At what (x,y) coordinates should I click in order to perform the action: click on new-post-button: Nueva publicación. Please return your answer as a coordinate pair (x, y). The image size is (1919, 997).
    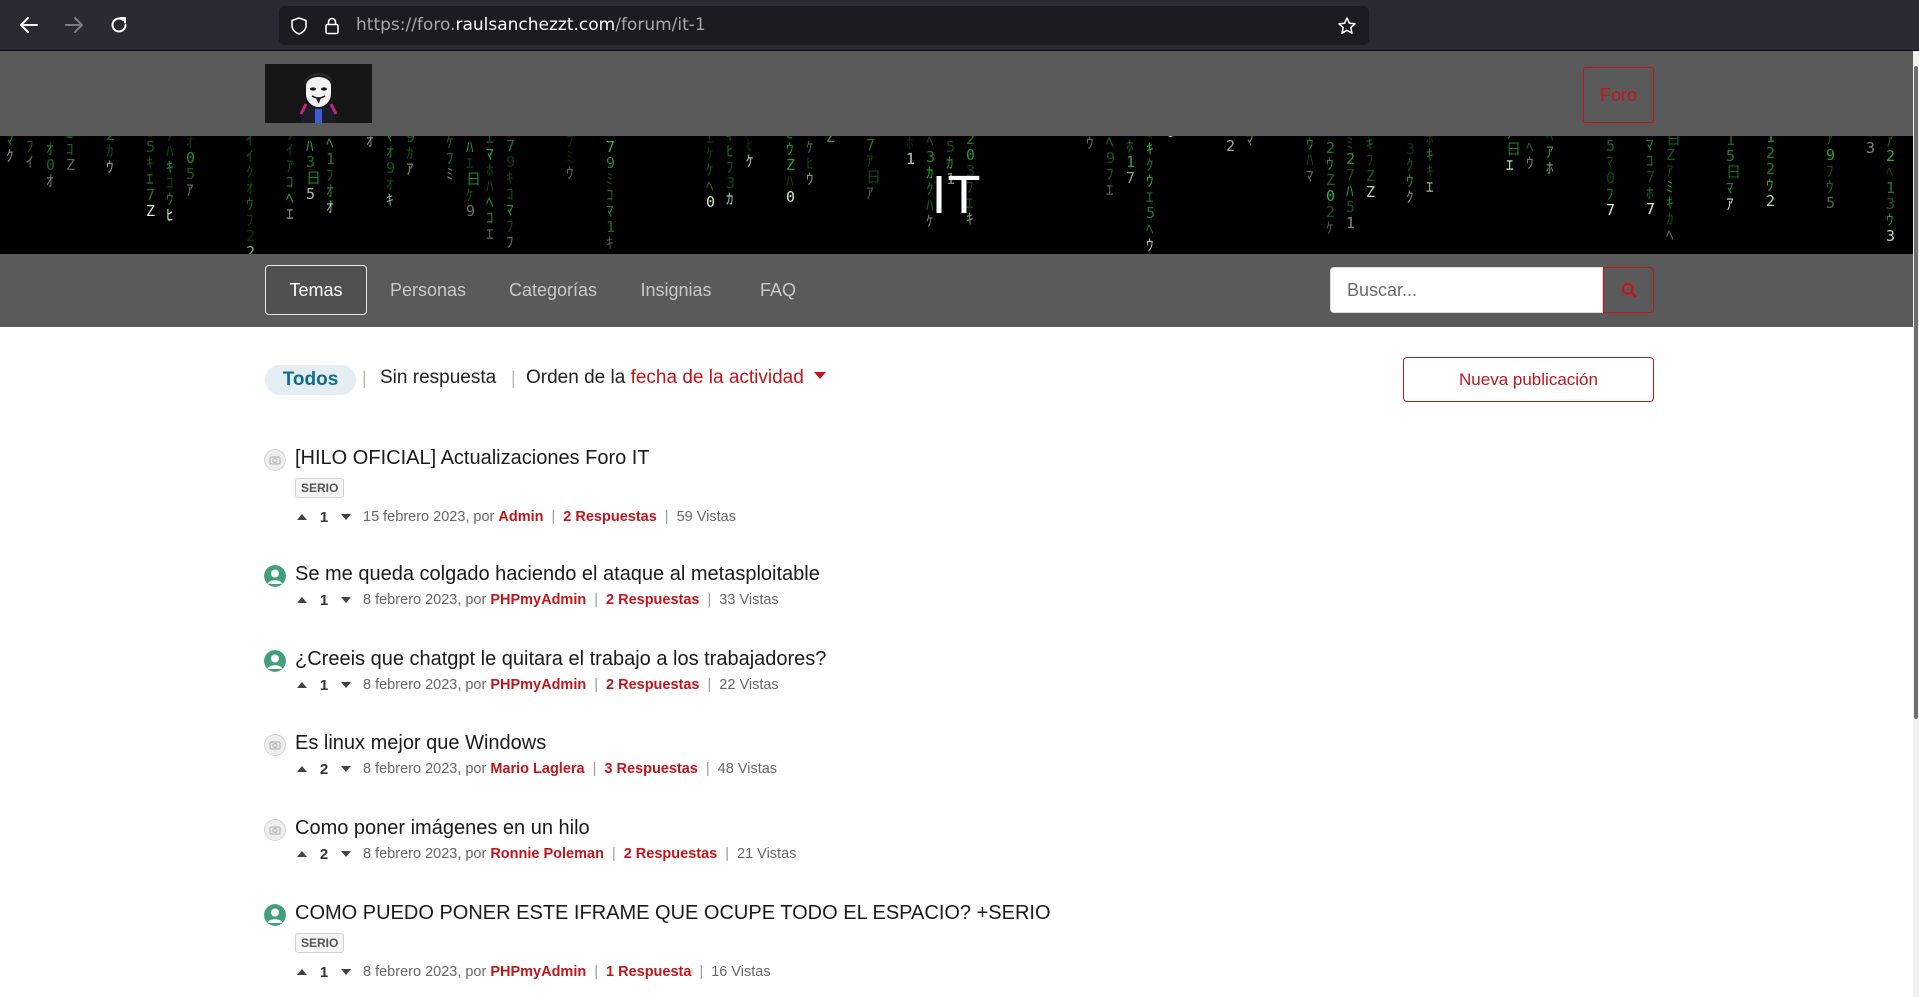
    Looking at the image, I should click on (1528, 379).